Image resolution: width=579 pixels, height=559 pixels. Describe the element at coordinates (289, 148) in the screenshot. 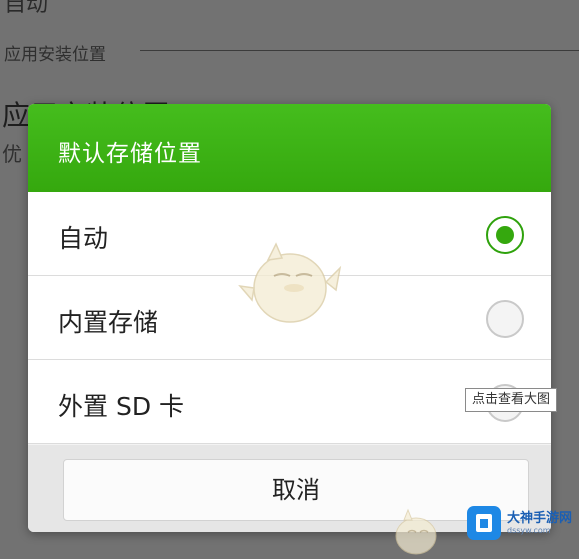

I see `dialog-header: 默认存储位置` at that location.